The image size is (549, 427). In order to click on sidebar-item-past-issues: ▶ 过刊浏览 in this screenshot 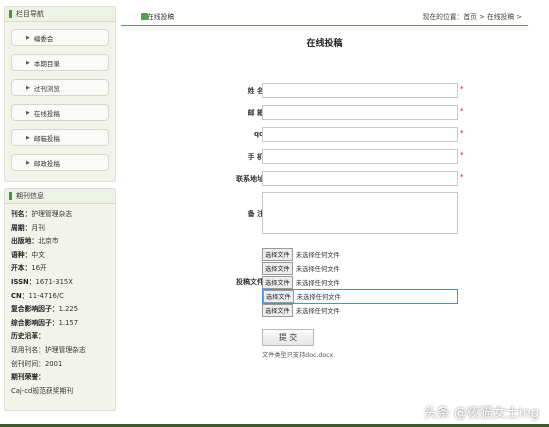, I will do `click(60, 87)`.